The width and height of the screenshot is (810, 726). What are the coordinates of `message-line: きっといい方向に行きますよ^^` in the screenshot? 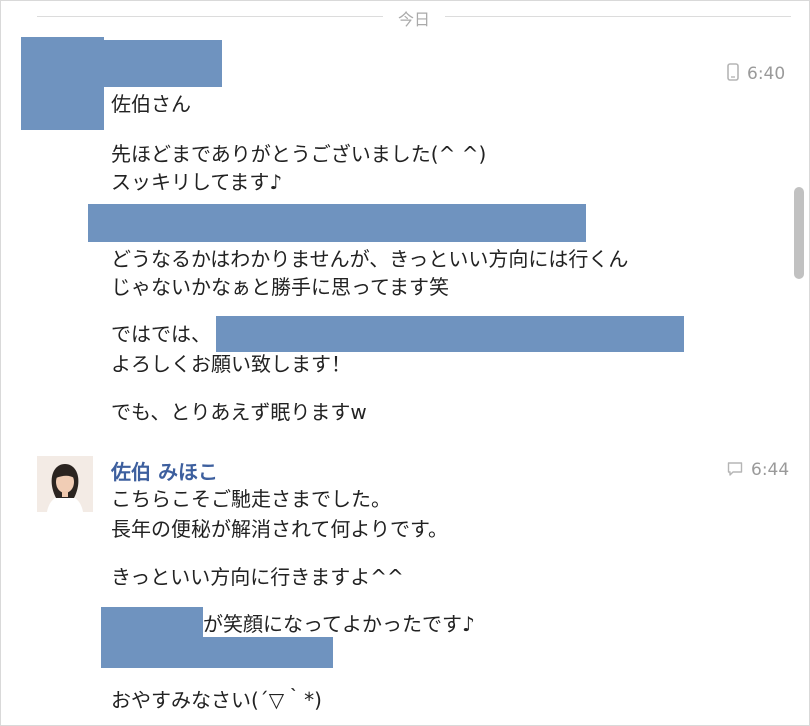 It's located at (257, 577).